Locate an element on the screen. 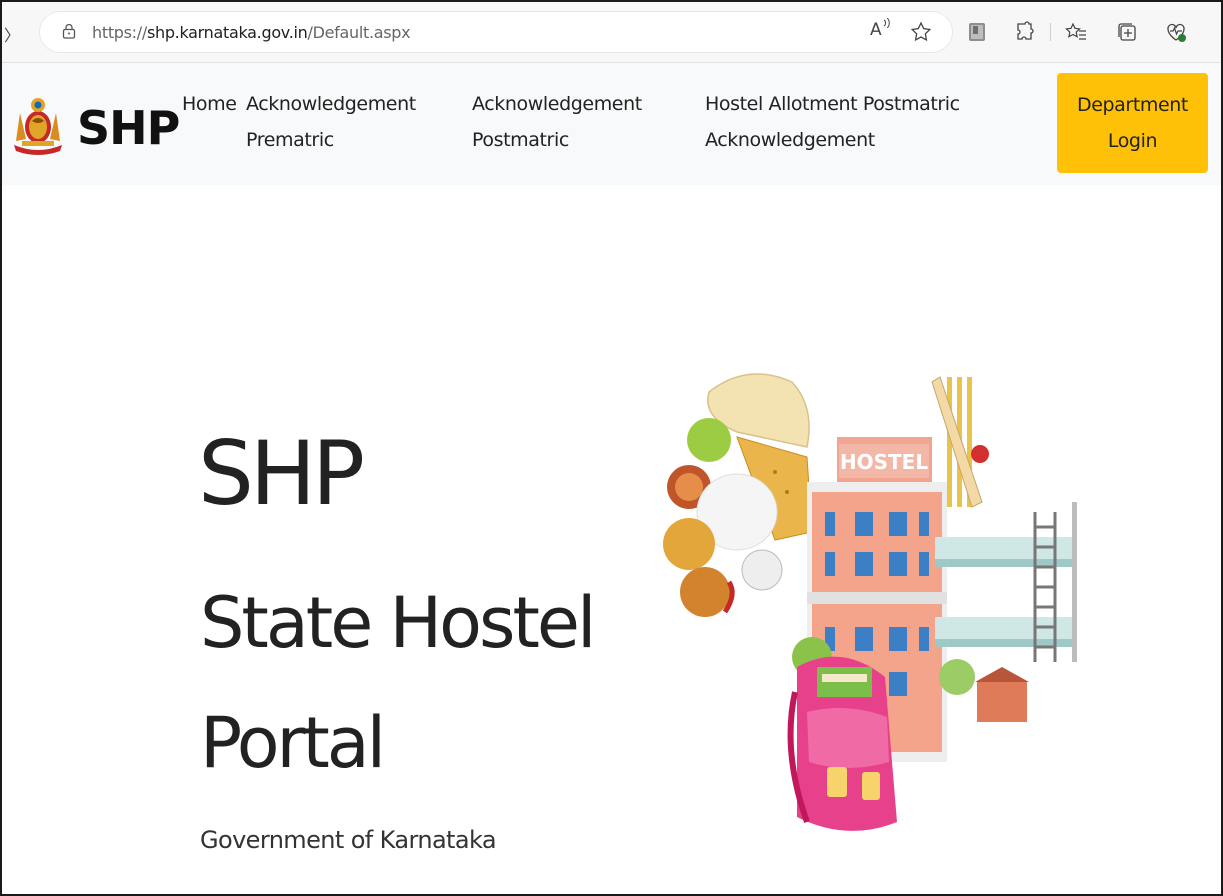  lock-icon is located at coordinates (69, 31).